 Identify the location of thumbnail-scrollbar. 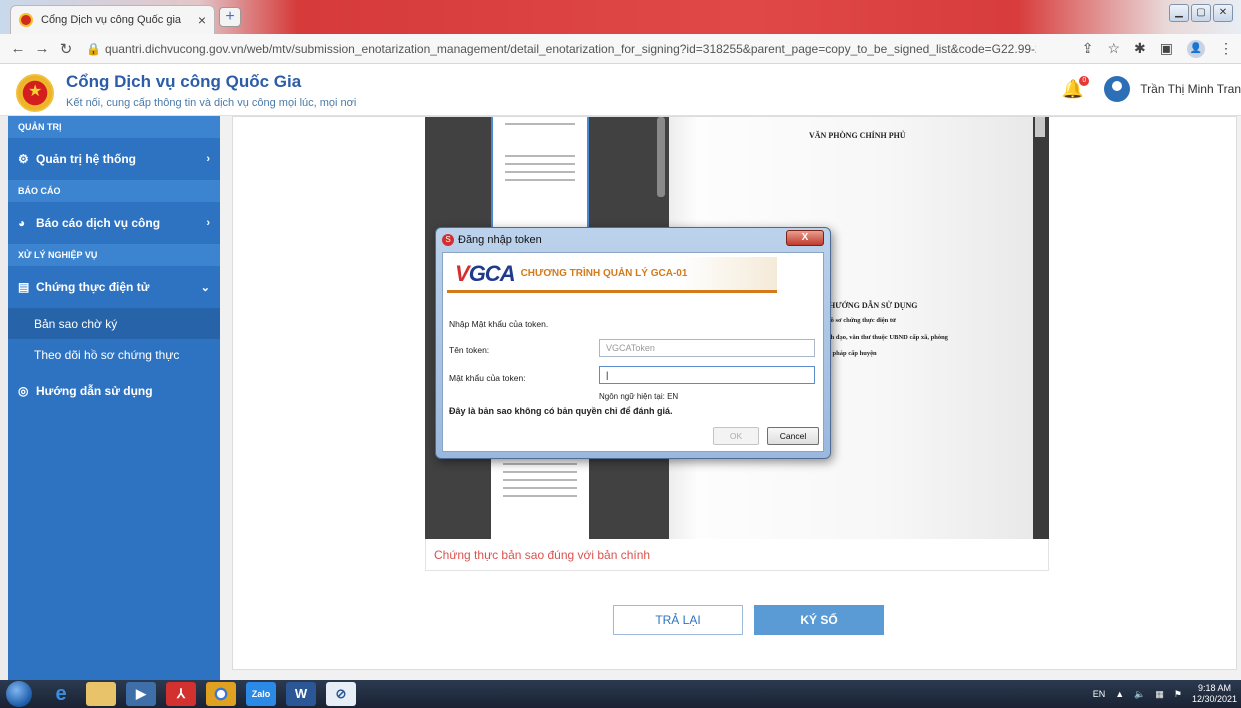
(661, 157).